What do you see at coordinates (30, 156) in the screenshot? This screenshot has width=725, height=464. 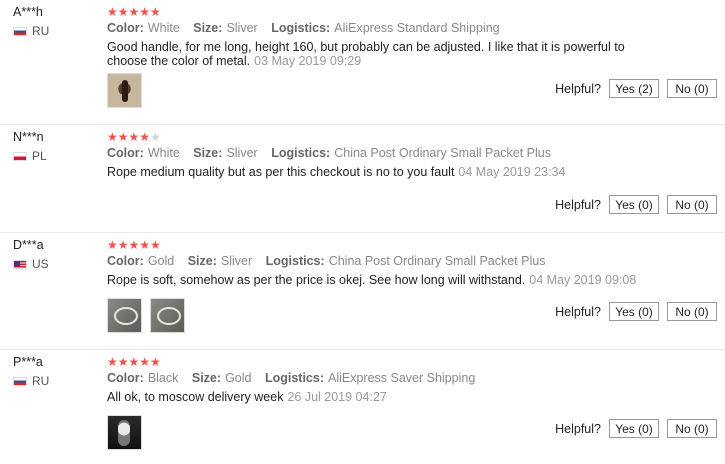 I see `reviewer-country: PL` at bounding box center [30, 156].